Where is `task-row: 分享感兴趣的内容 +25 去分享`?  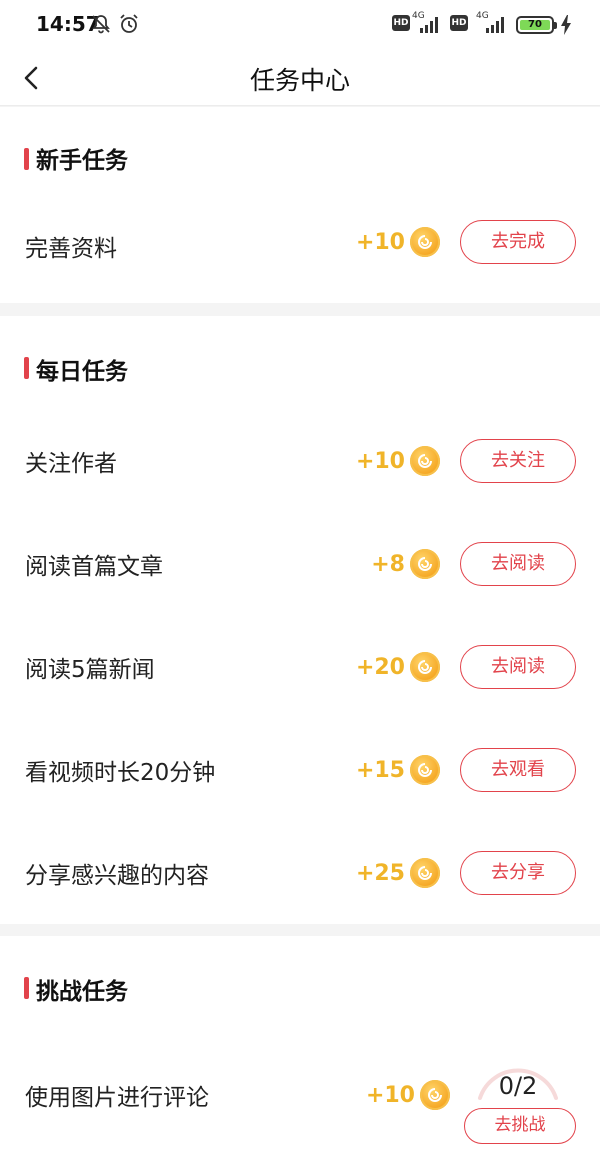
task-row: 分享感兴趣的内容 +25 去分享 is located at coordinates (300, 873).